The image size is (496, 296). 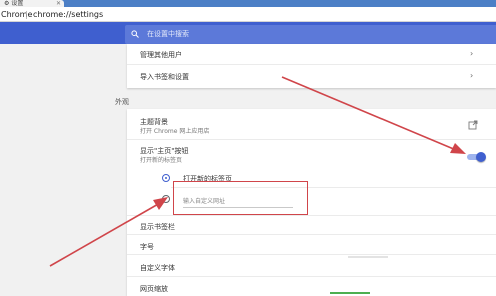 What do you see at coordinates (164, 77) in the screenshot?
I see `import-bookmarks-label: 导入书签和设置` at bounding box center [164, 77].